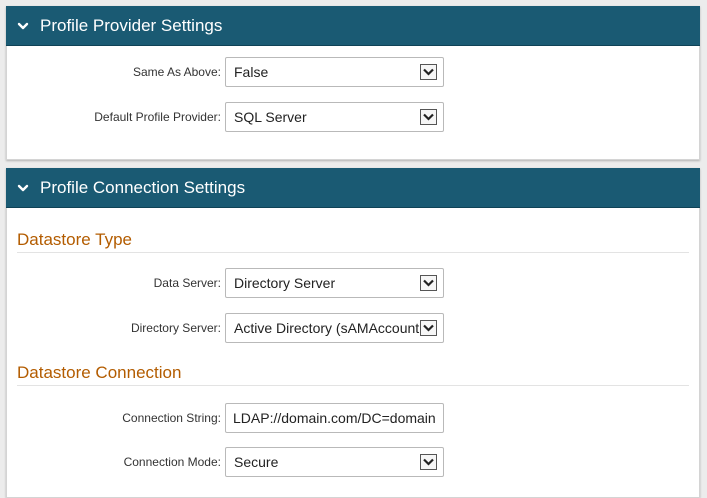  What do you see at coordinates (171, 418) in the screenshot?
I see `connection-string-label: Connection String:` at bounding box center [171, 418].